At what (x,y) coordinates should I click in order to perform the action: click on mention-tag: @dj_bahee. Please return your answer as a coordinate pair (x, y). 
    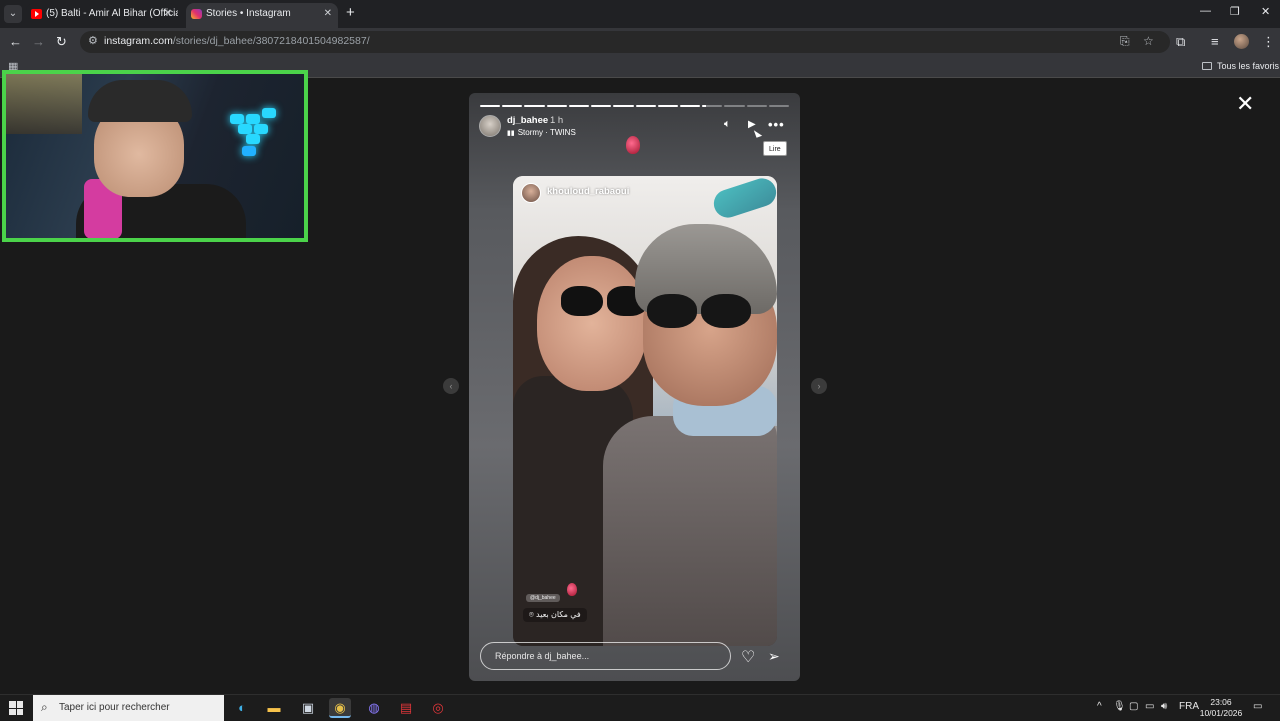
    Looking at the image, I should click on (543, 598).